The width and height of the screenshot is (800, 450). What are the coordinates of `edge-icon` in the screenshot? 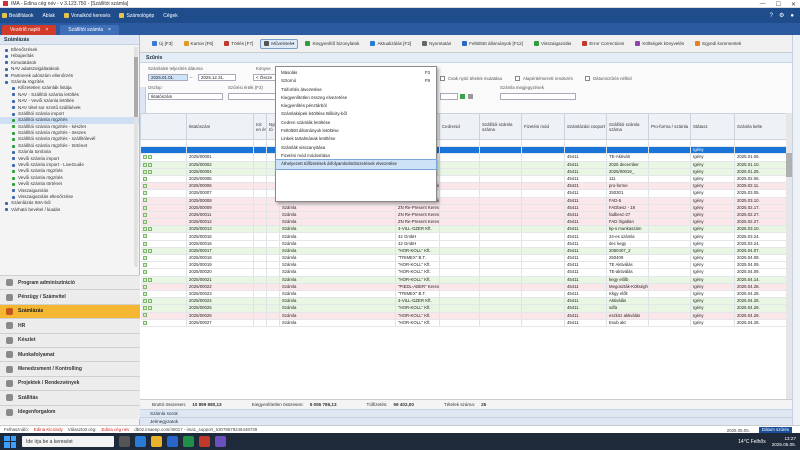 It's located at (140, 441).